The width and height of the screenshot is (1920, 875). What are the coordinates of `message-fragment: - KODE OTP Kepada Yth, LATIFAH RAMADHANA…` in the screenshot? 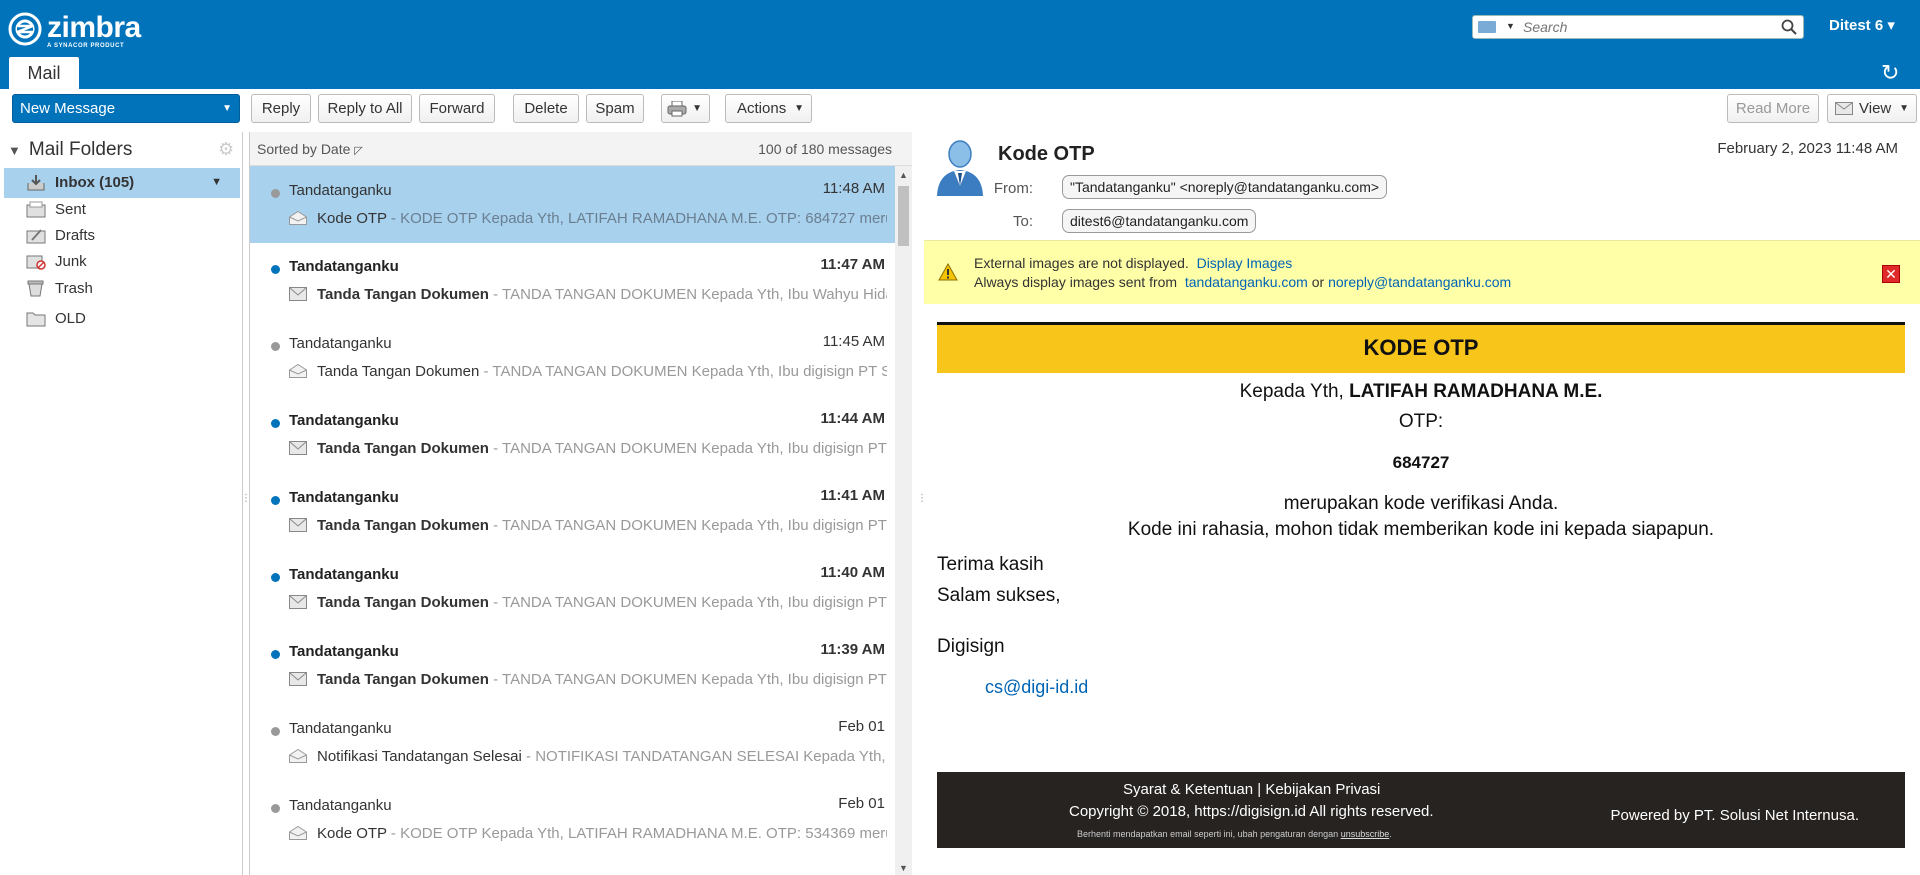 It's located at (638, 218).